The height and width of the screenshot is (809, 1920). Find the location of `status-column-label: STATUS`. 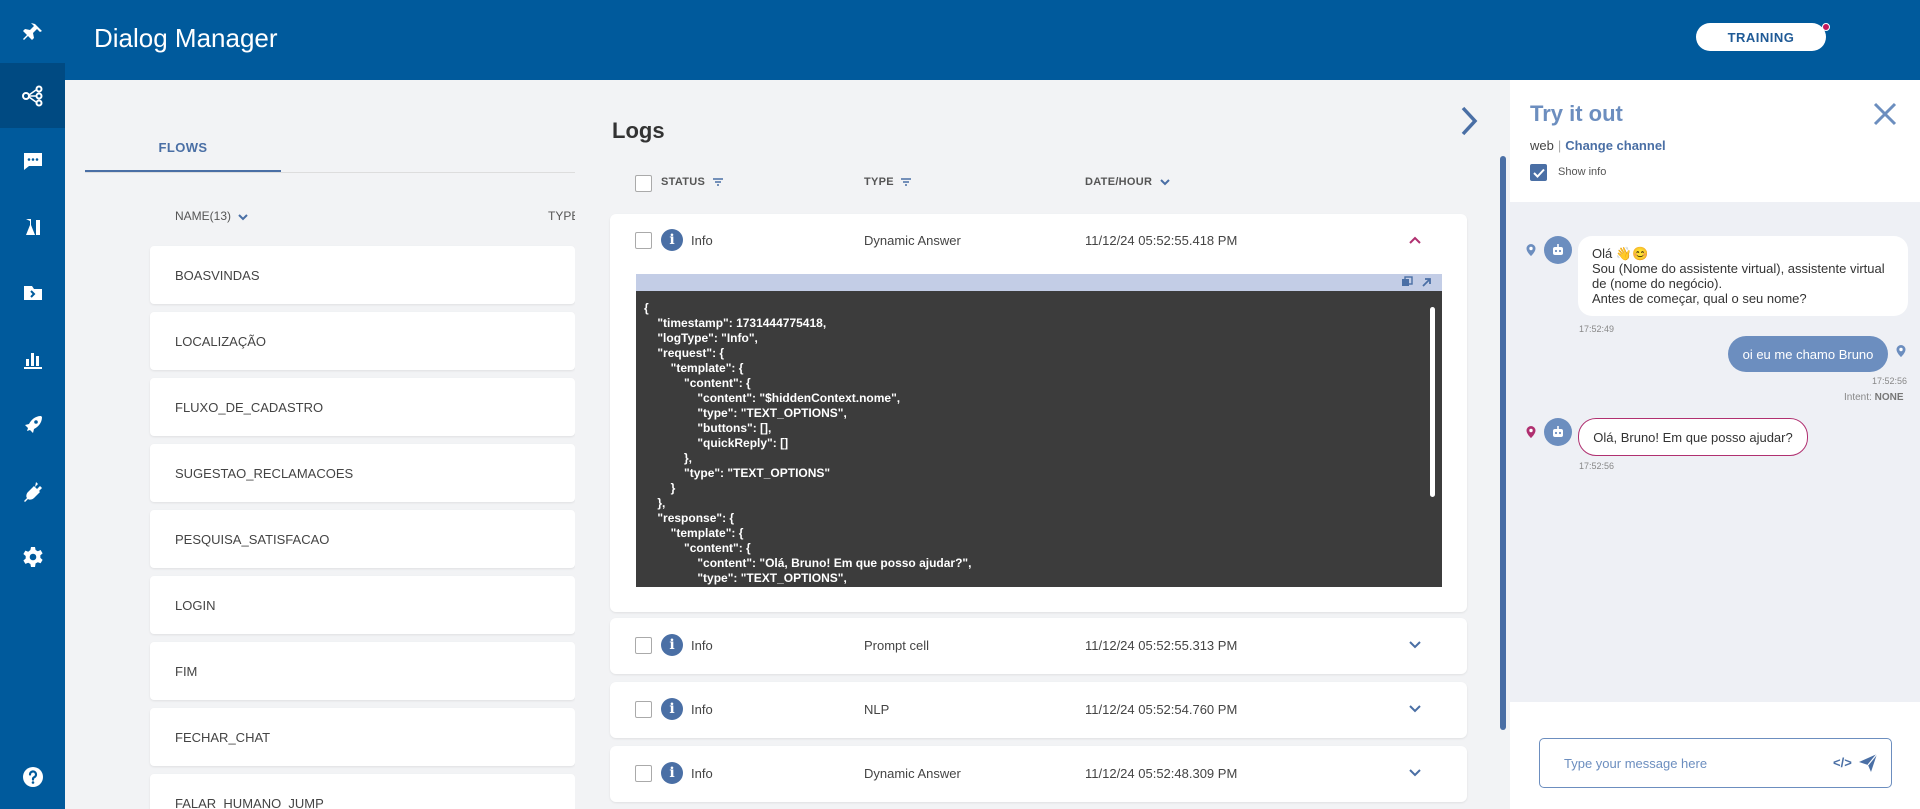

status-column-label: STATUS is located at coordinates (683, 182).